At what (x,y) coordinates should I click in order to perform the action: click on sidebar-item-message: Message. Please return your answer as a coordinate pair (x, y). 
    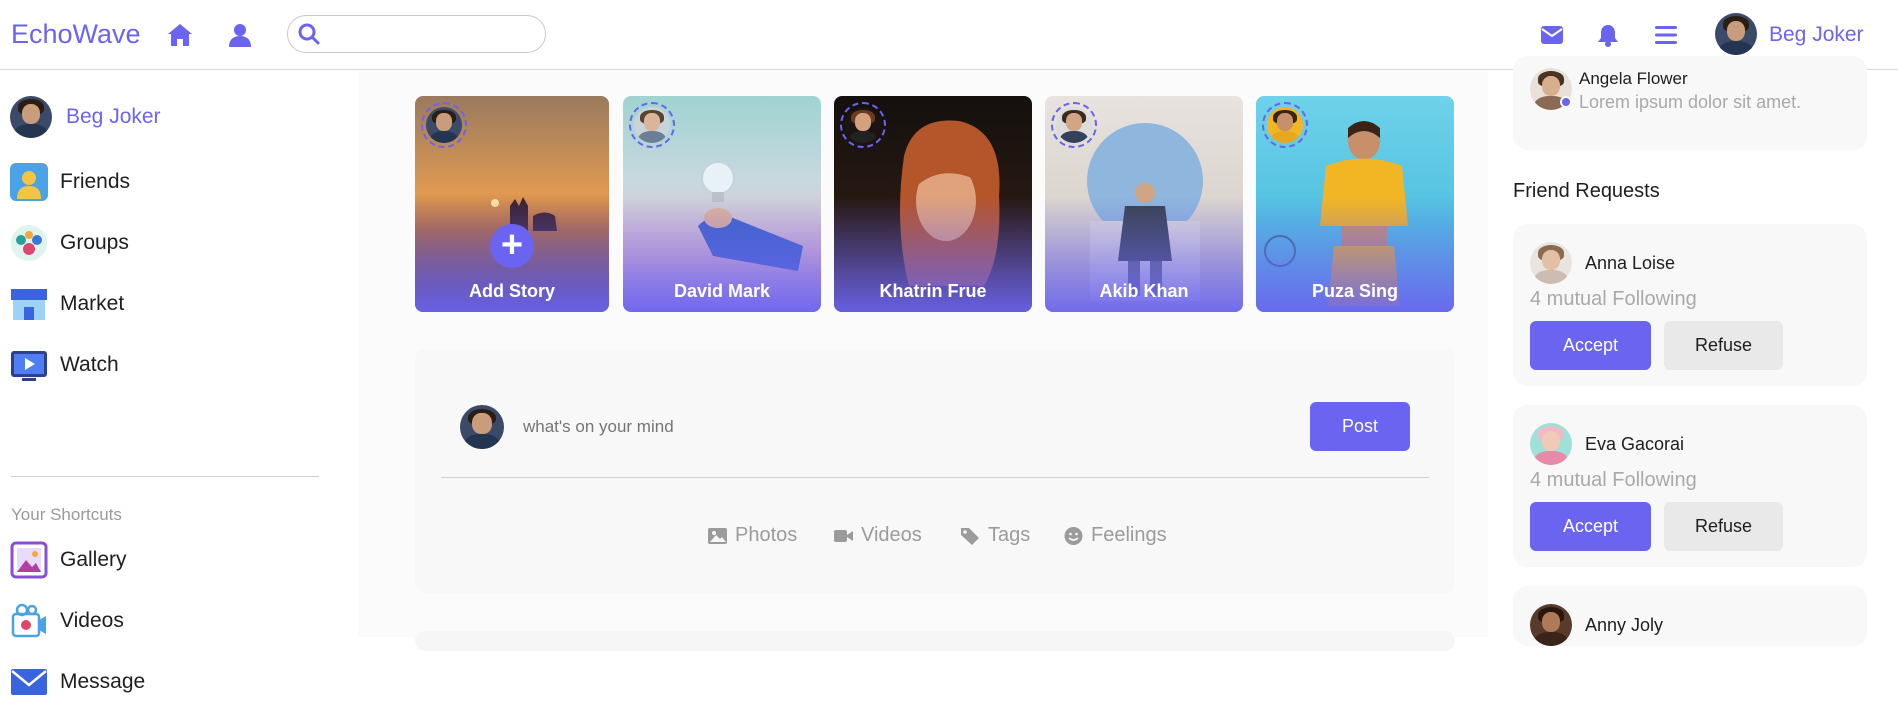
    Looking at the image, I should click on (77, 682).